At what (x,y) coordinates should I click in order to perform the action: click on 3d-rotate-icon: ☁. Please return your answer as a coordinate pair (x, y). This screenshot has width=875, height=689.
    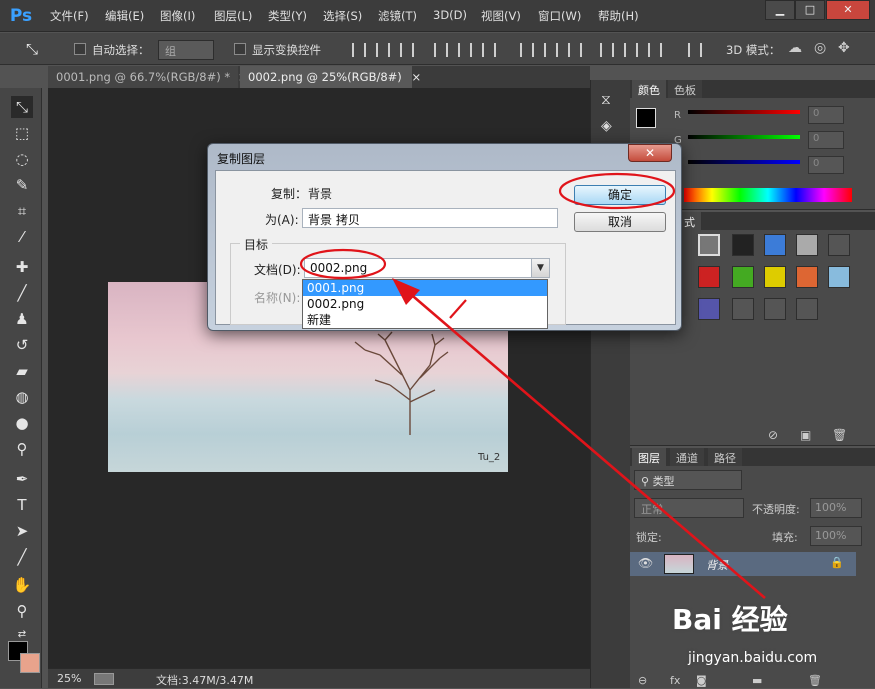
    Looking at the image, I should click on (795, 48).